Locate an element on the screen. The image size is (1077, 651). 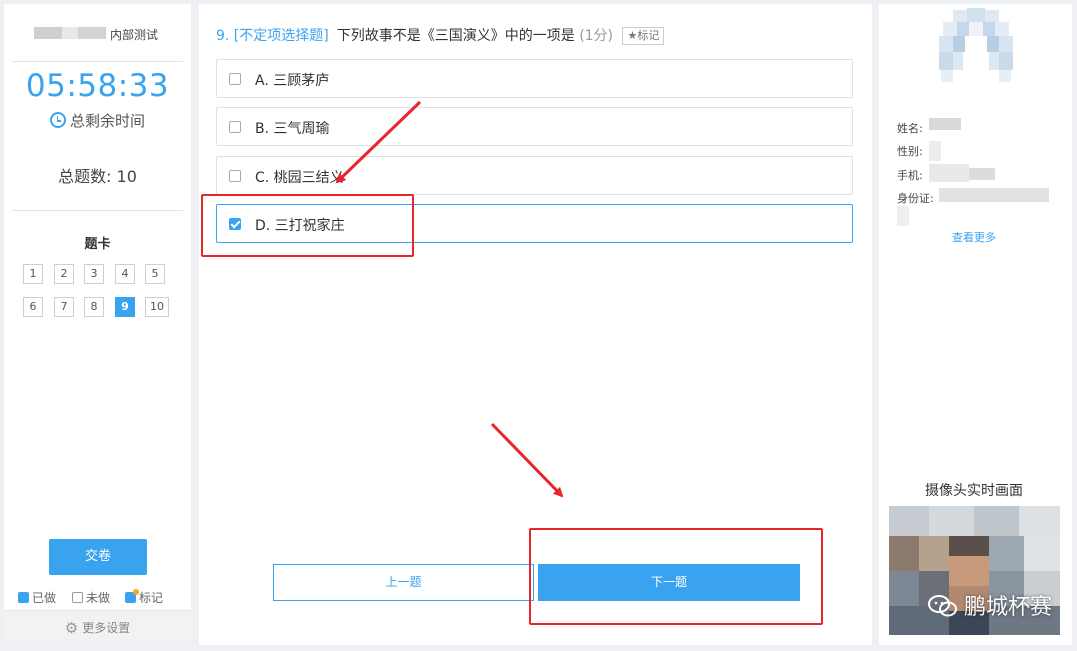
legend-marked: 标记 is located at coordinates (151, 598).